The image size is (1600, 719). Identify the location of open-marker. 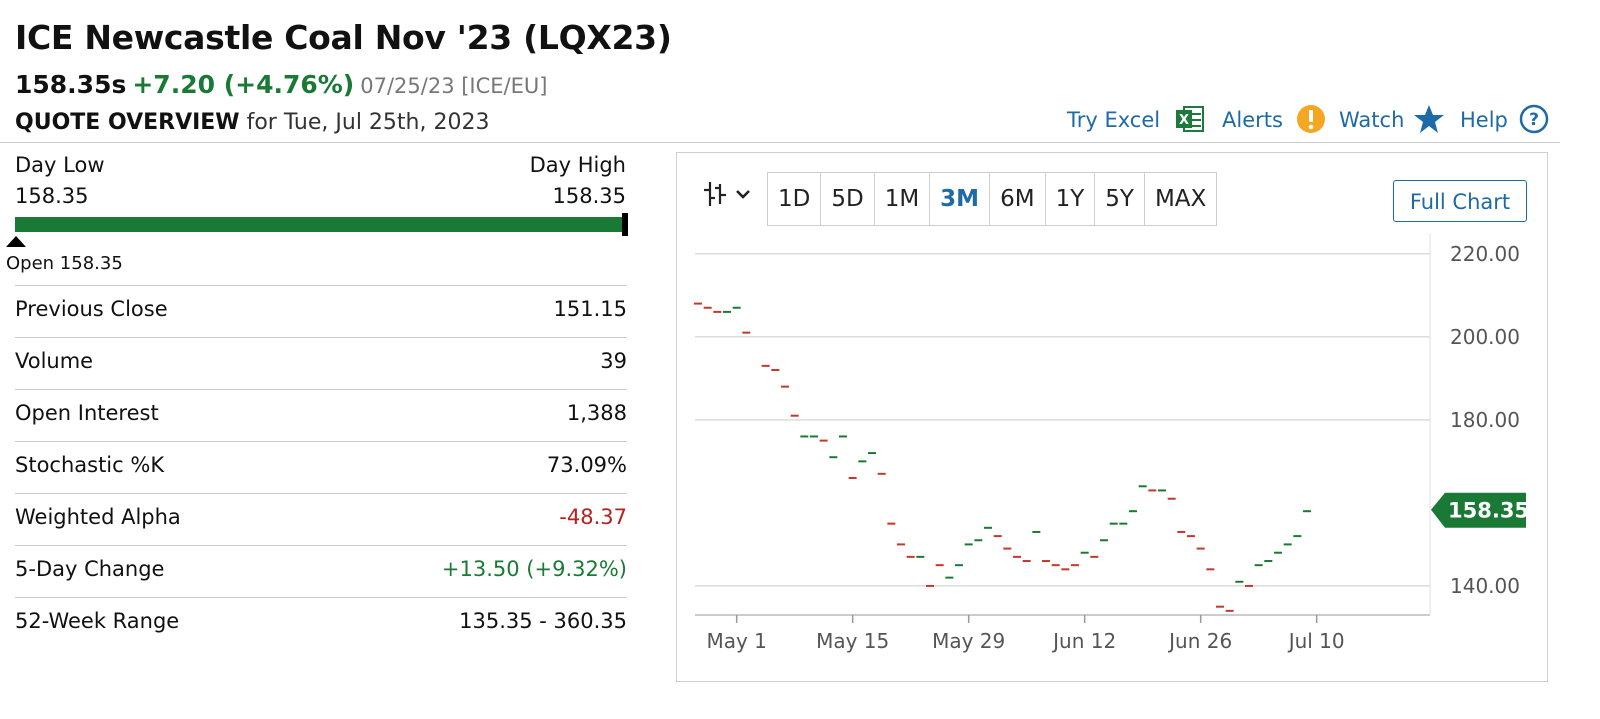
(16, 241).